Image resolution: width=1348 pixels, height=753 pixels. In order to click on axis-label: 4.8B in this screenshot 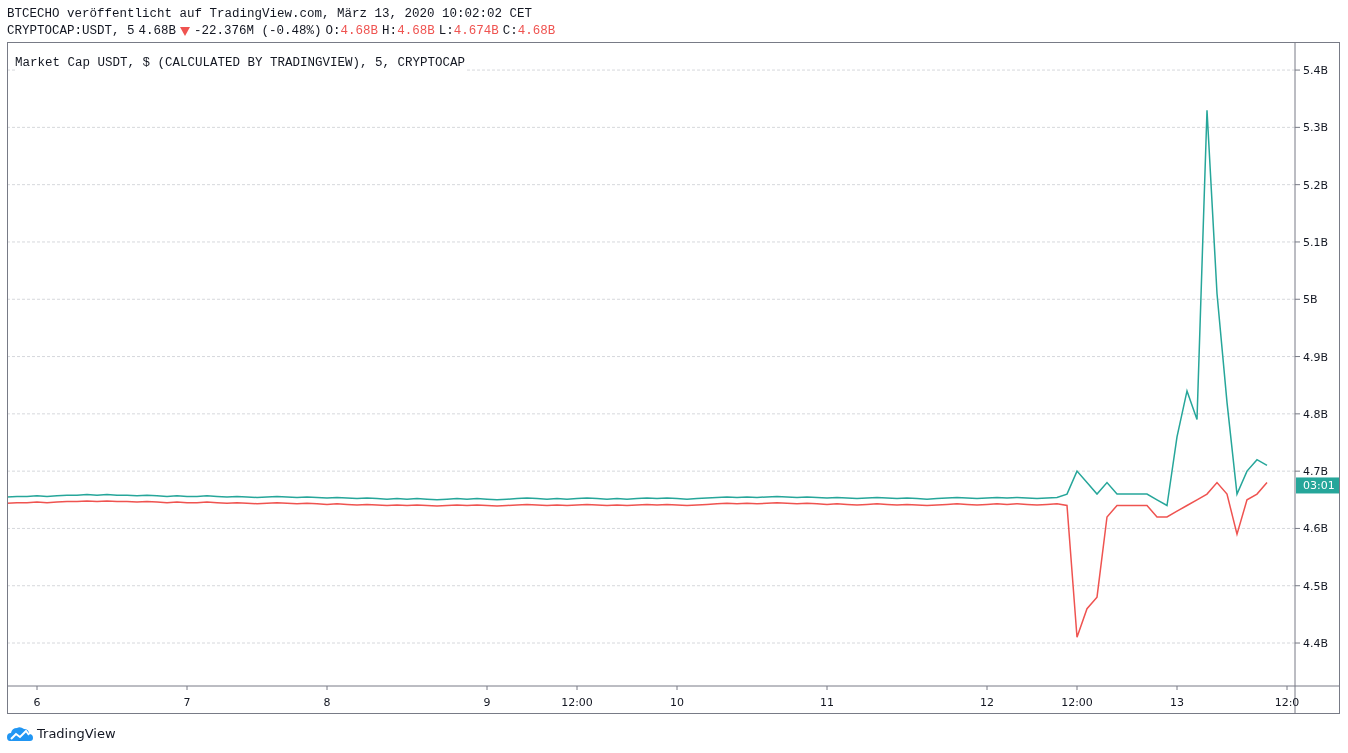, I will do `click(1316, 414)`.